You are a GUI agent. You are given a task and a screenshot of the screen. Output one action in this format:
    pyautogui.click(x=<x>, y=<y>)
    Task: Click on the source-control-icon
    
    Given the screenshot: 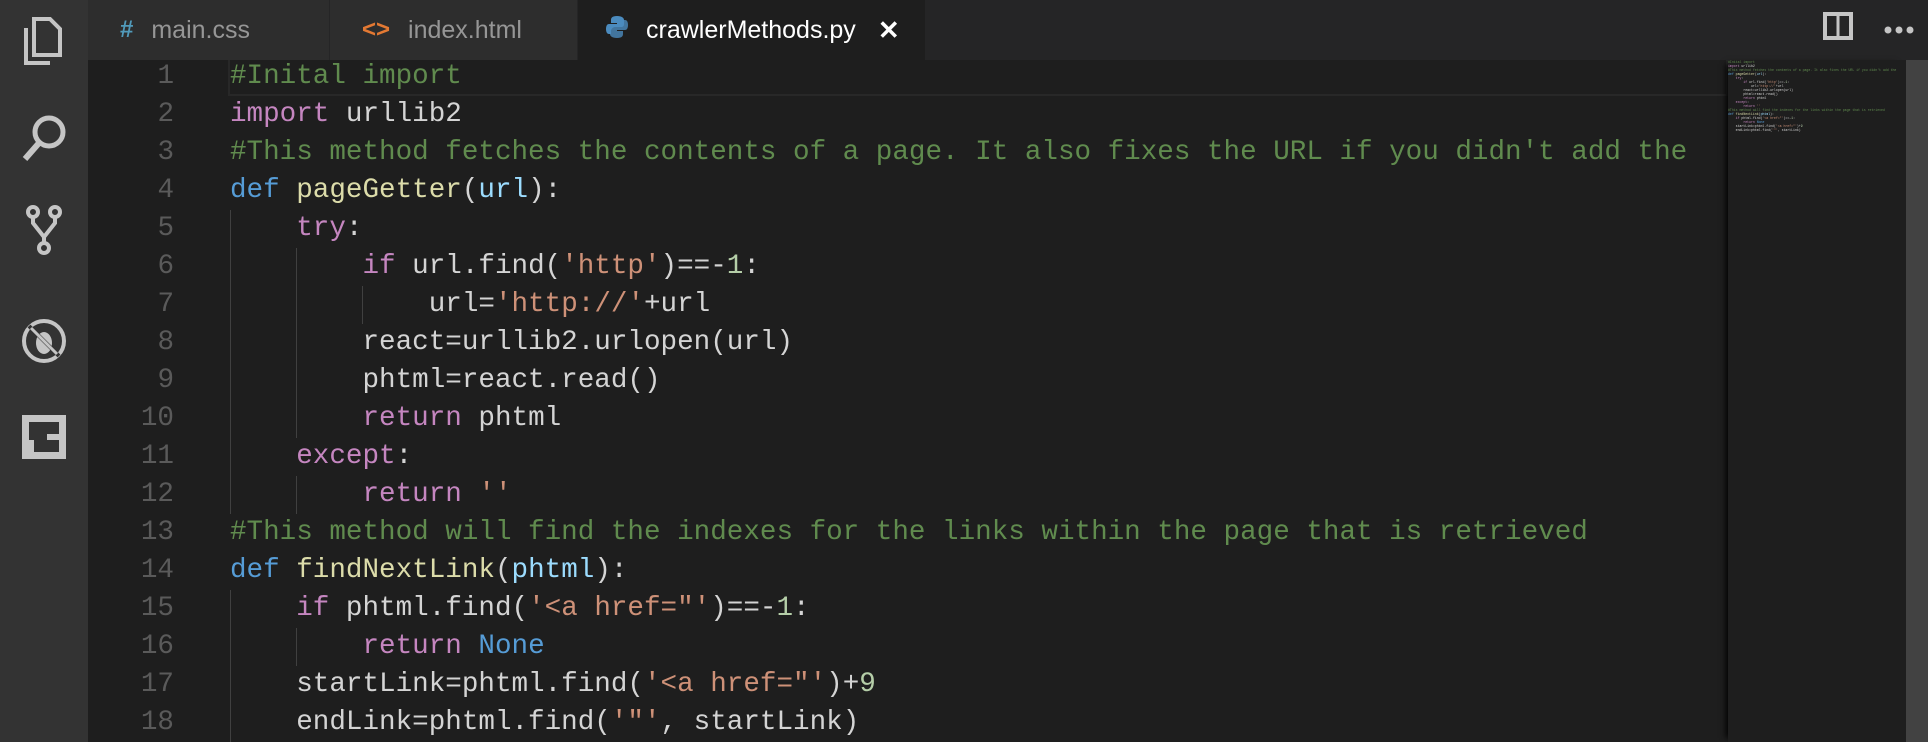 What is the action you would take?
    pyautogui.click(x=44, y=230)
    